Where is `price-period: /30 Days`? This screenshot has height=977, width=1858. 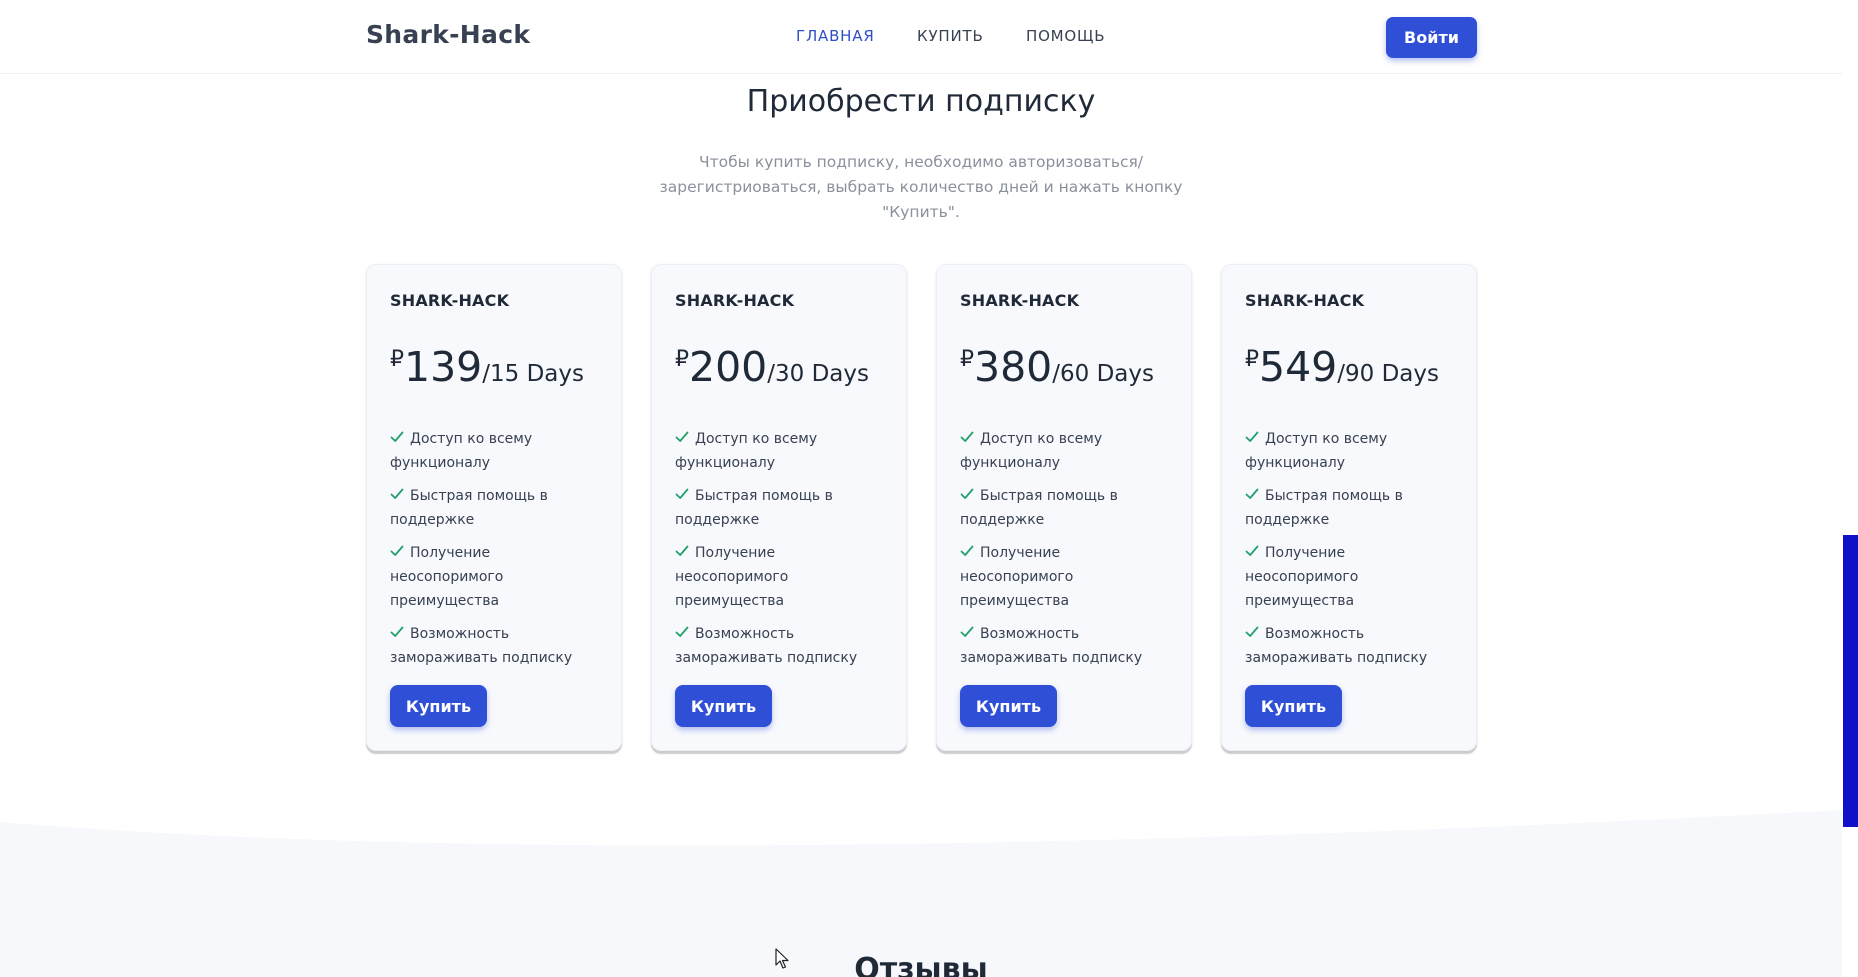
price-period: /30 Days is located at coordinates (818, 374).